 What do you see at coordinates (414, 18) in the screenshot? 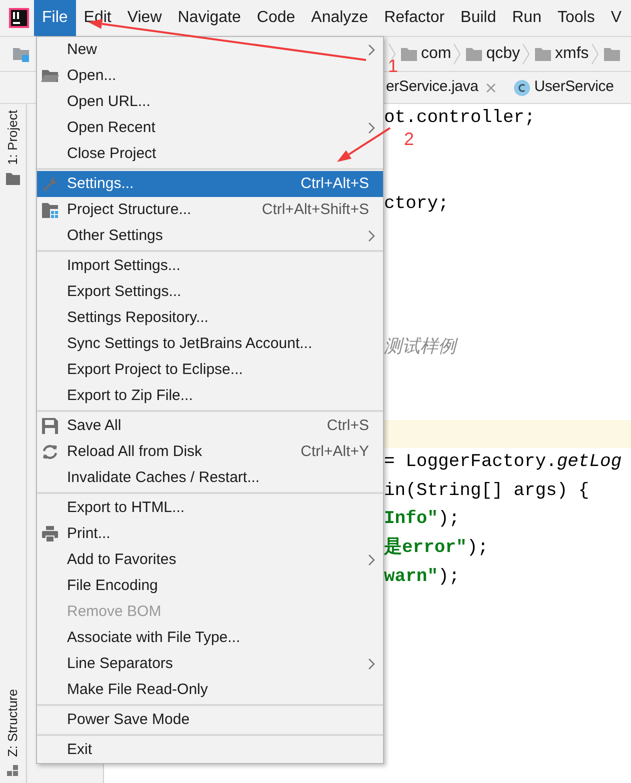
I see `menu-bar-item: Refactor` at bounding box center [414, 18].